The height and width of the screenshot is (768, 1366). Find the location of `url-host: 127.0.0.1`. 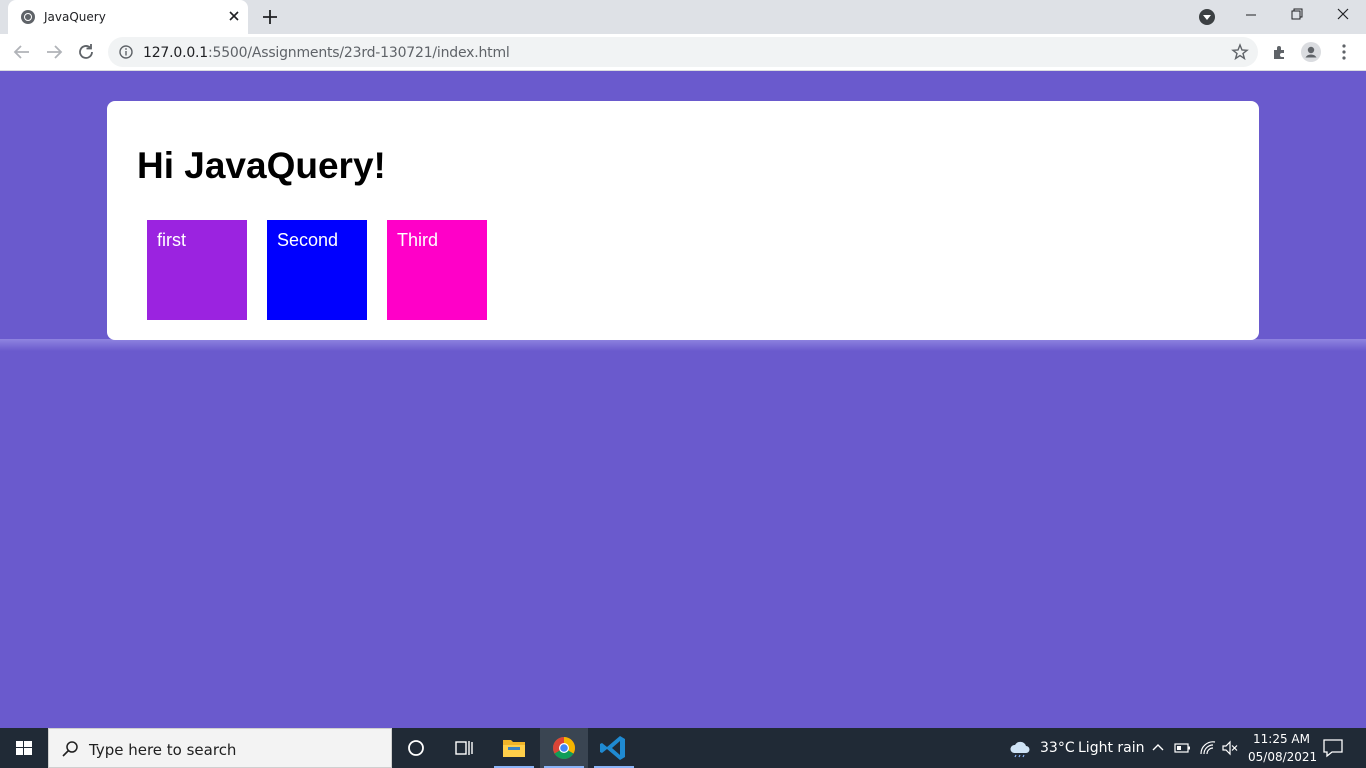

url-host: 127.0.0.1 is located at coordinates (175, 53).